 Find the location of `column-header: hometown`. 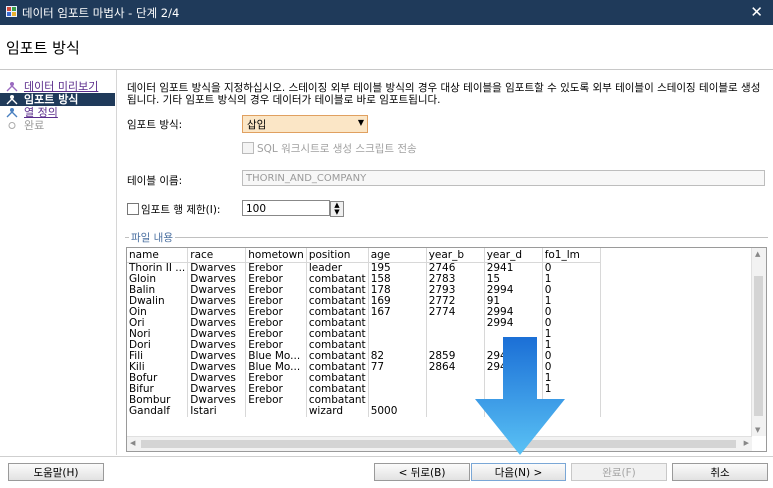

column-header: hometown is located at coordinates (276, 255).